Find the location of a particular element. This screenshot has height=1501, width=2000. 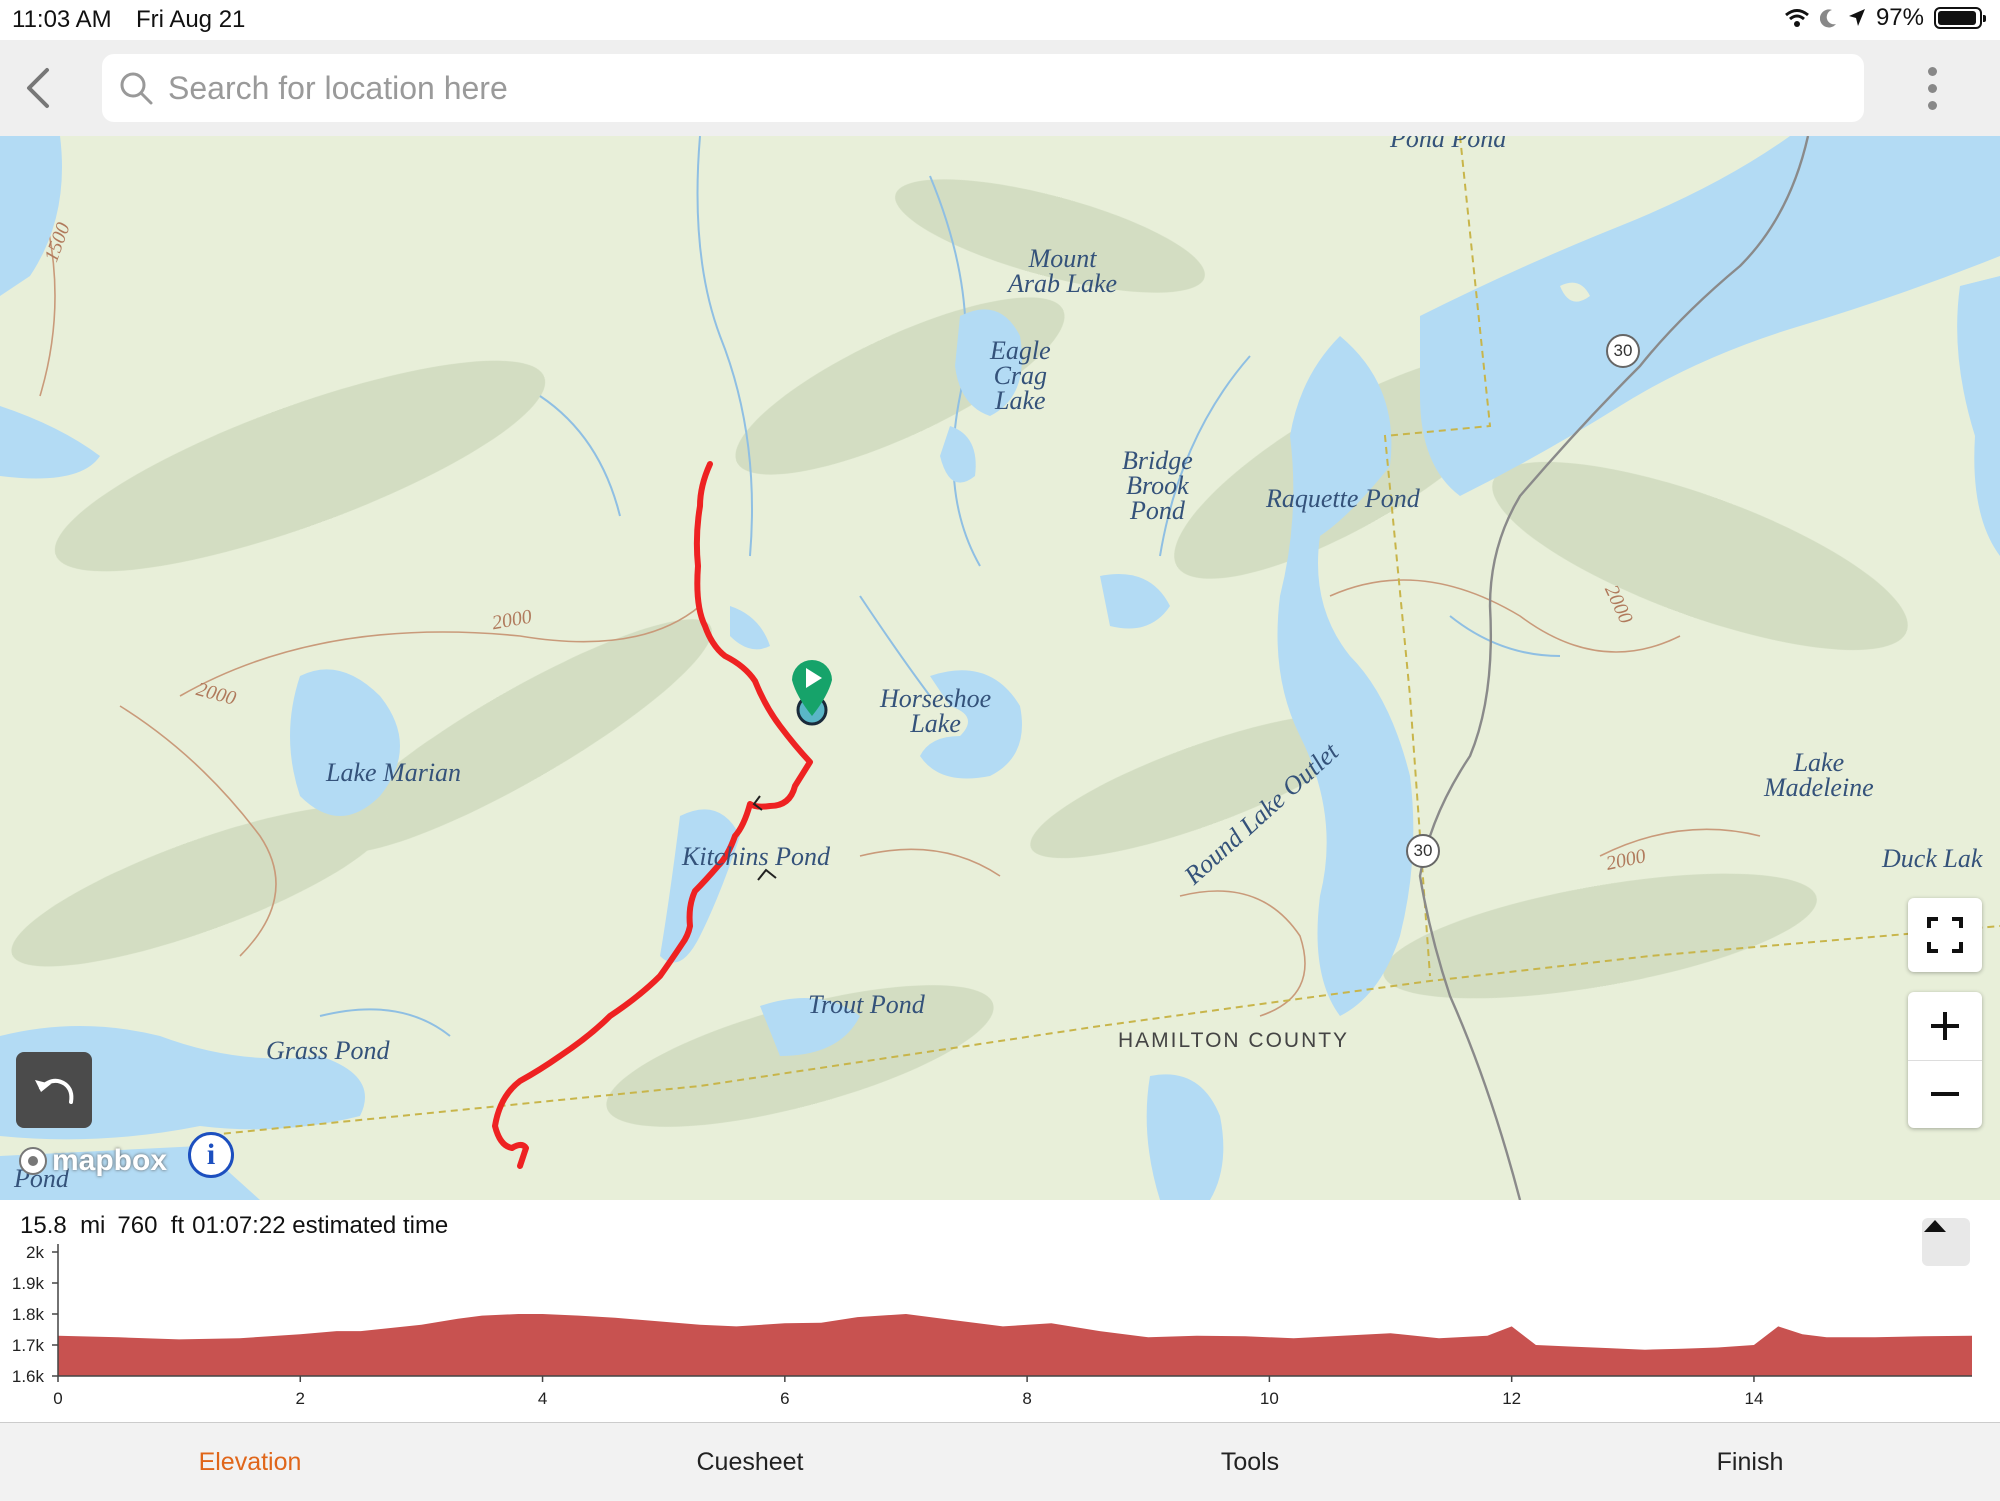

wifi-icon is located at coordinates (1797, 18).